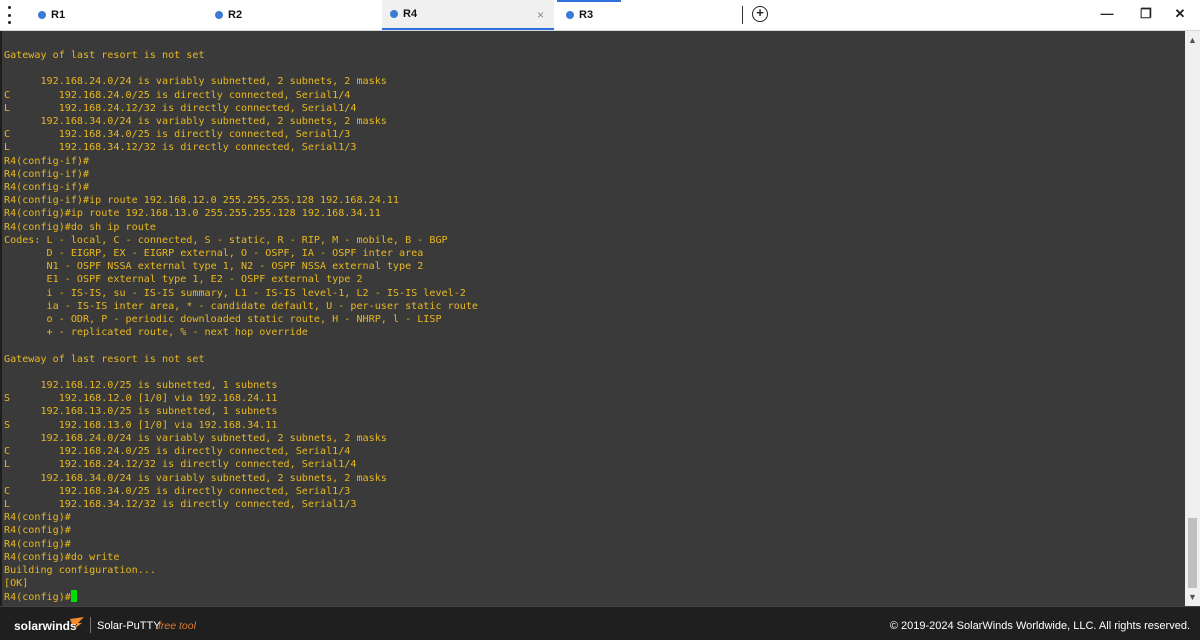 The image size is (1200, 640). Describe the element at coordinates (129, 626) in the screenshot. I see `app-name: Solar-PuTTY` at that location.